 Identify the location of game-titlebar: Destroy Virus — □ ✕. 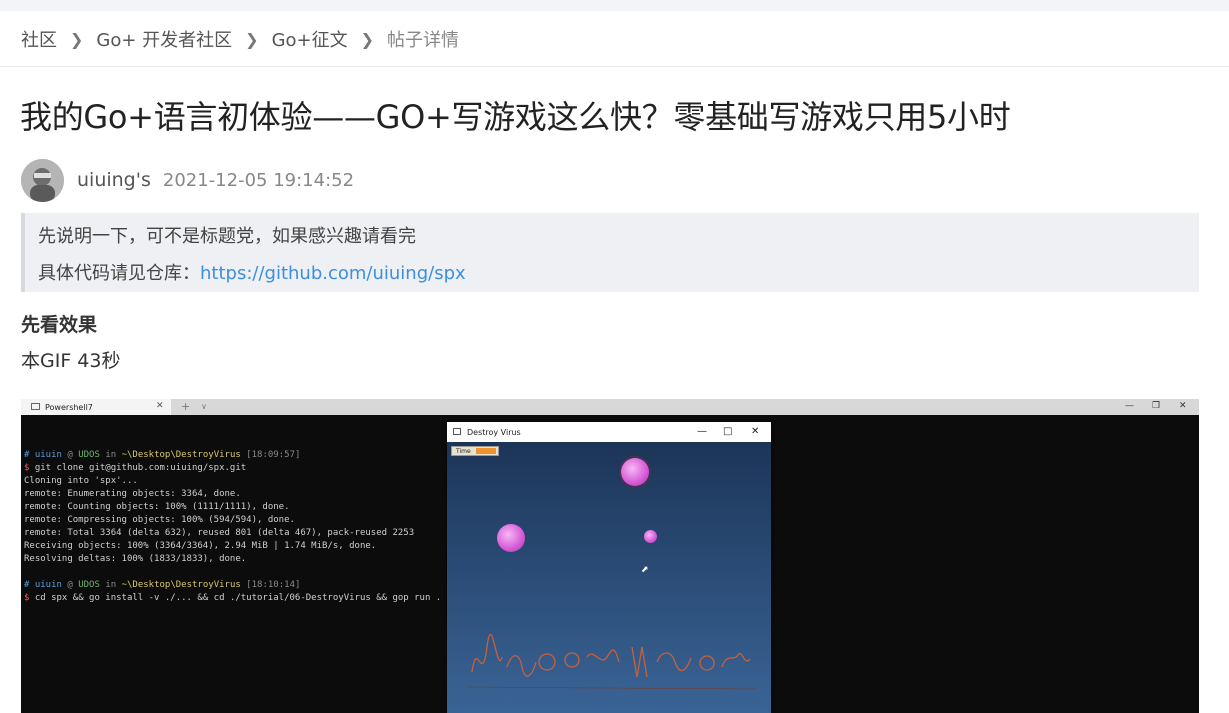
(609, 432).